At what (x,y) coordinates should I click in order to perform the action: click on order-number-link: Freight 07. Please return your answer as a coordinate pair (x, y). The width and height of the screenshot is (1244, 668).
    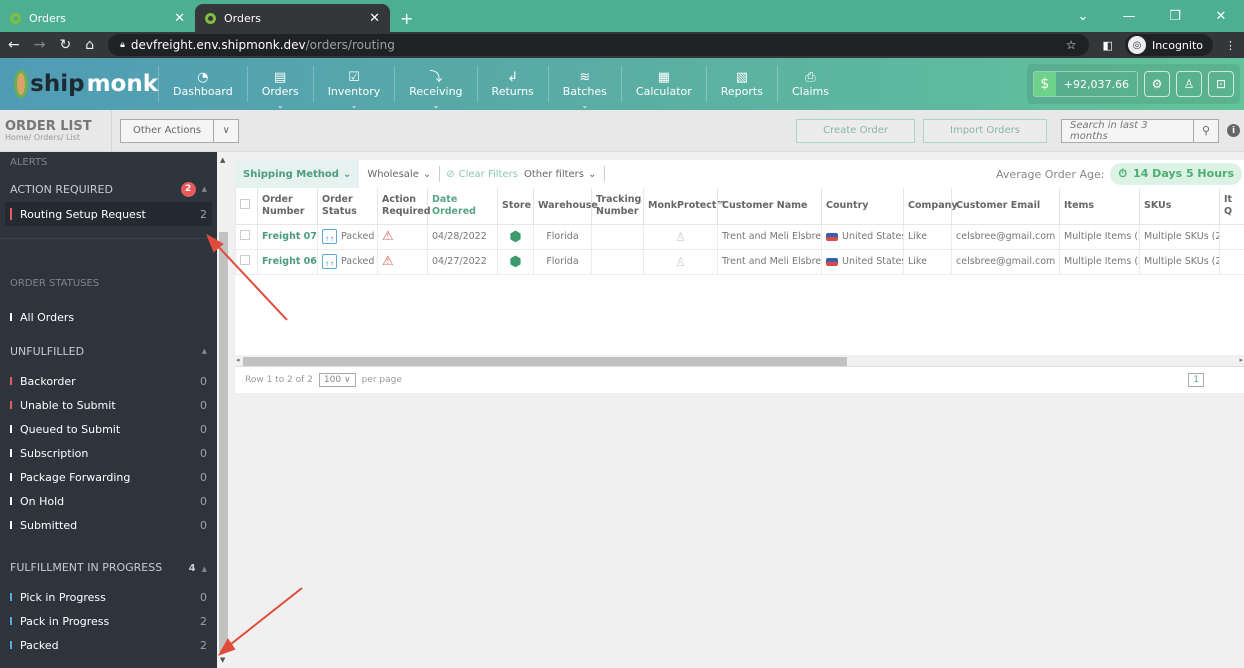
    Looking at the image, I should click on (287, 236).